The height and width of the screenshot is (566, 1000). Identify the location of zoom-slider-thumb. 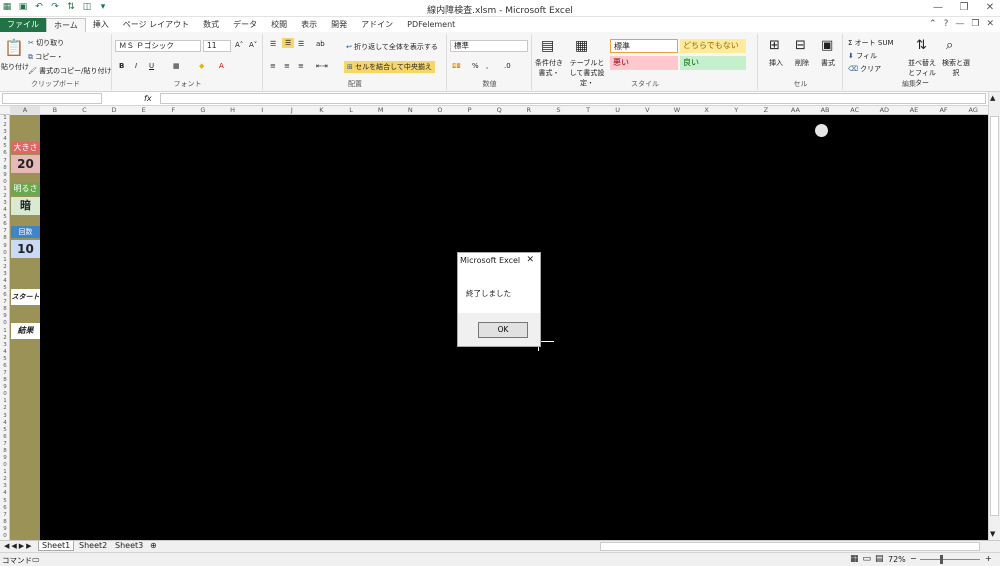
(941, 559).